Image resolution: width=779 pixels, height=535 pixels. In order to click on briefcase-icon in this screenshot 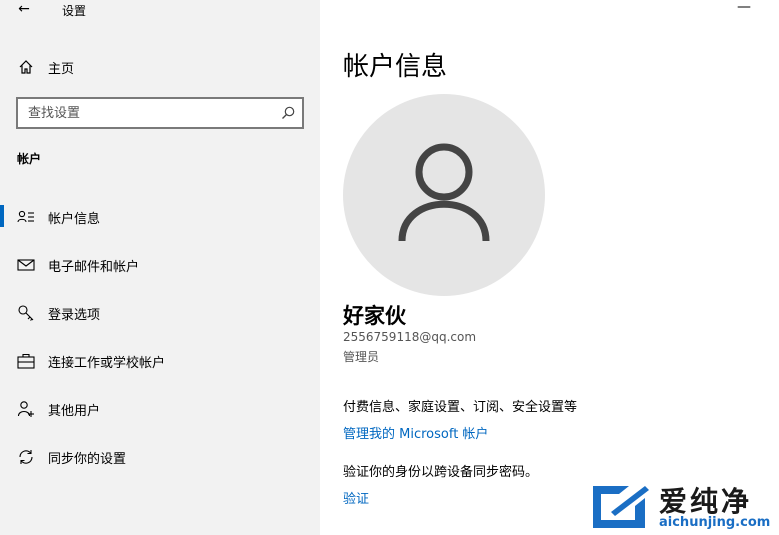, I will do `click(26, 361)`.